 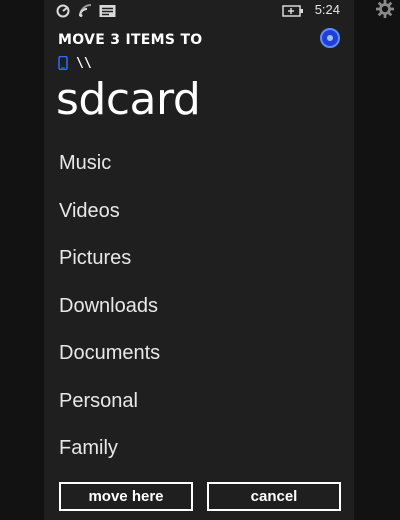 I want to click on folder-item-videos: Videos, so click(x=199, y=218).